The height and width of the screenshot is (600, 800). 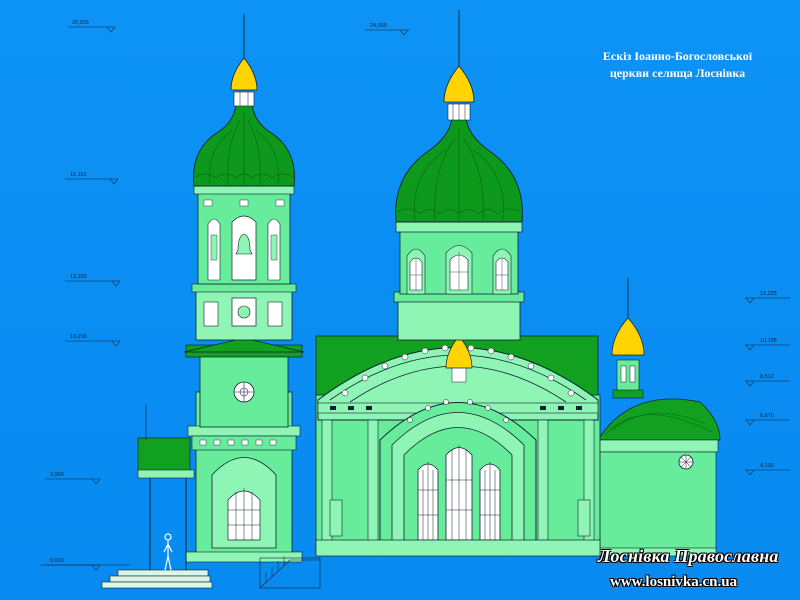 I want to click on caption-line-1: Ескіз Іоанно-Богословської, so click(x=677, y=56).